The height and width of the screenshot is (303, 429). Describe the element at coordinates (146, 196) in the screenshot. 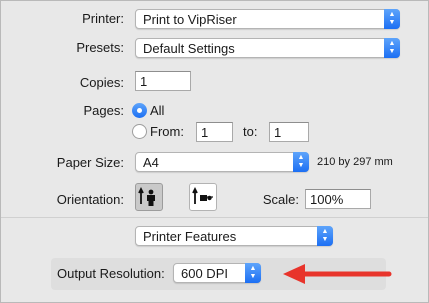

I see `portrait-orientation-icon` at that location.